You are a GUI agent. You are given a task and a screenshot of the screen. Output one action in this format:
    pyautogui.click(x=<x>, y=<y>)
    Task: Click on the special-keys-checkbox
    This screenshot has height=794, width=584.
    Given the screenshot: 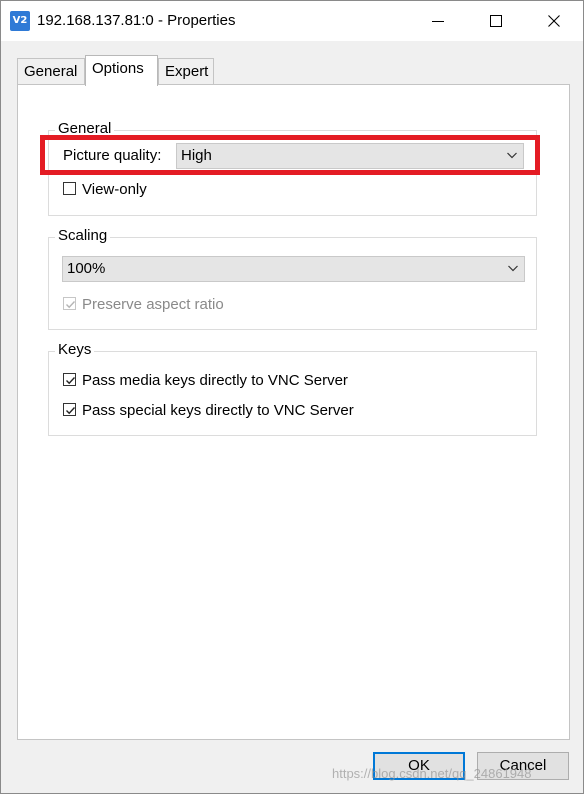 What is the action you would take?
    pyautogui.click(x=69, y=409)
    